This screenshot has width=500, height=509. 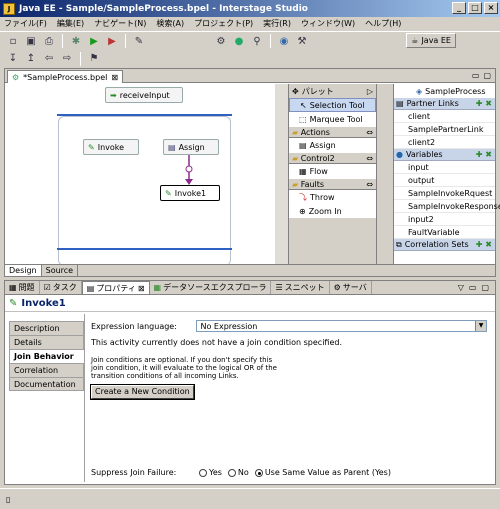 I want to click on collapse-palette-icon: ▷, so click(x=370, y=91).